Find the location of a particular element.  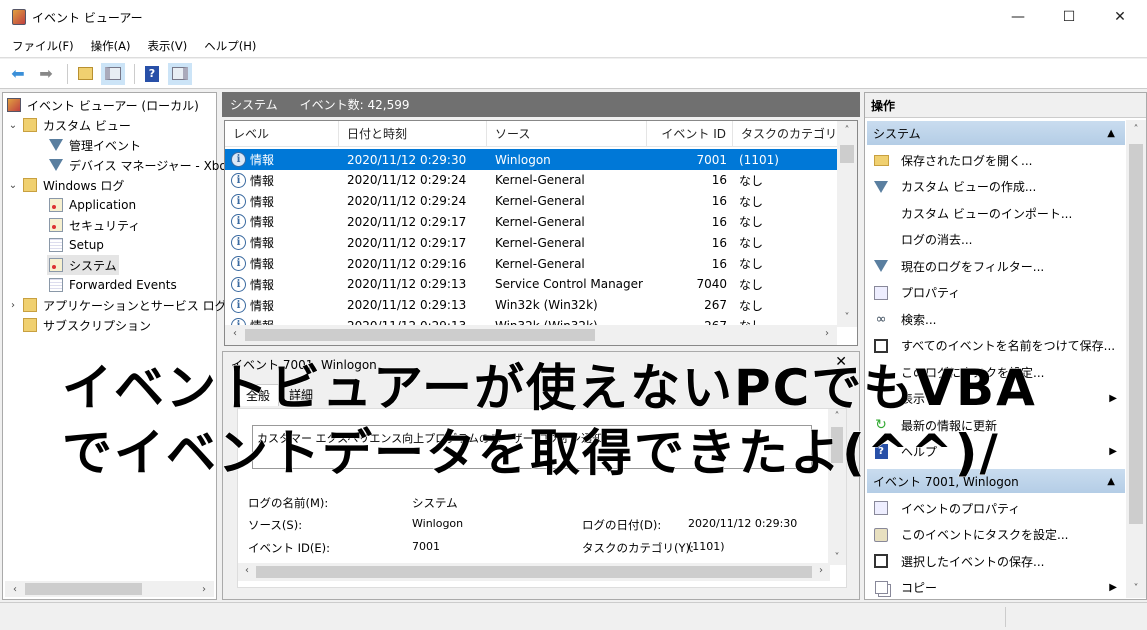

column-event-id: イベント ID is located at coordinates (690, 134).